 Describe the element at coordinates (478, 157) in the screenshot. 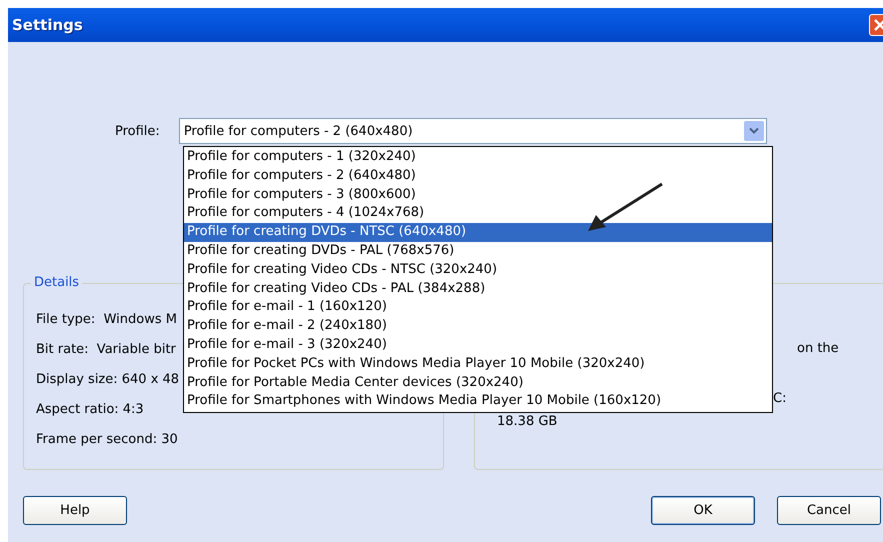

I see `dropdown-option: Profile for computers - 1 (320x240)` at that location.